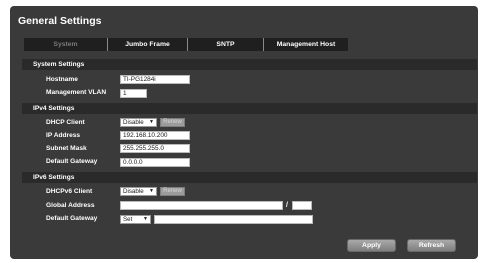 Image resolution: width=483 pixels, height=263 pixels. I want to click on dhcpv6-client-value: Disable, so click(133, 191).